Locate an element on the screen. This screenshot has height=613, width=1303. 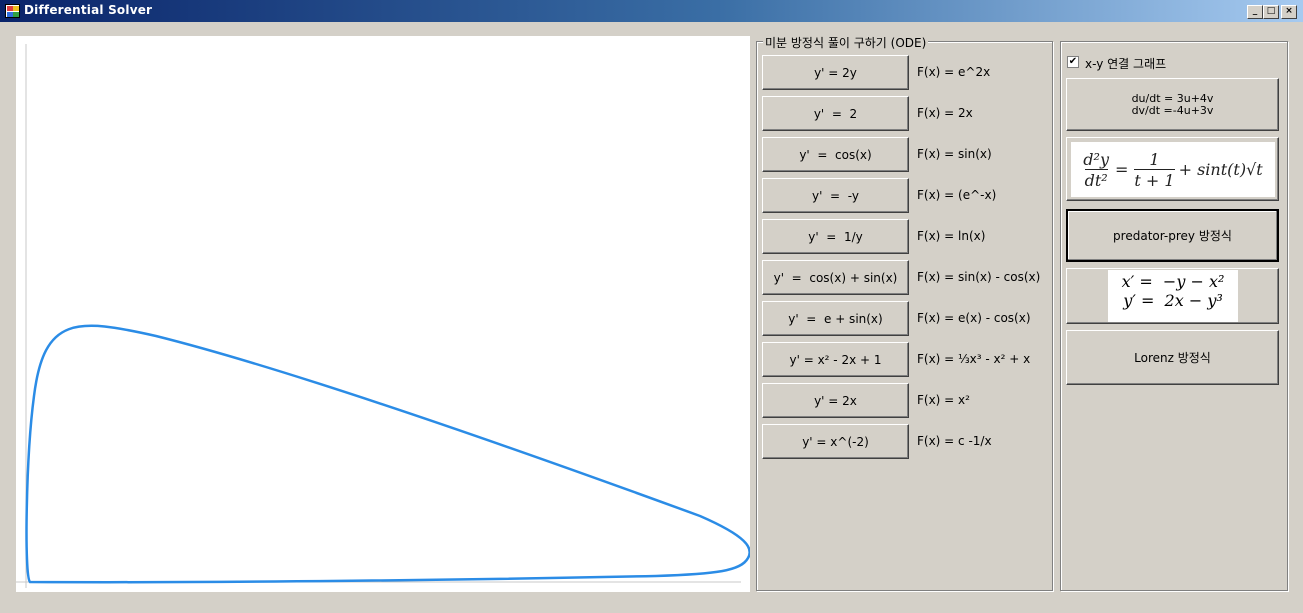
ode-button-5: y' = 1/y is located at coordinates (835, 236).